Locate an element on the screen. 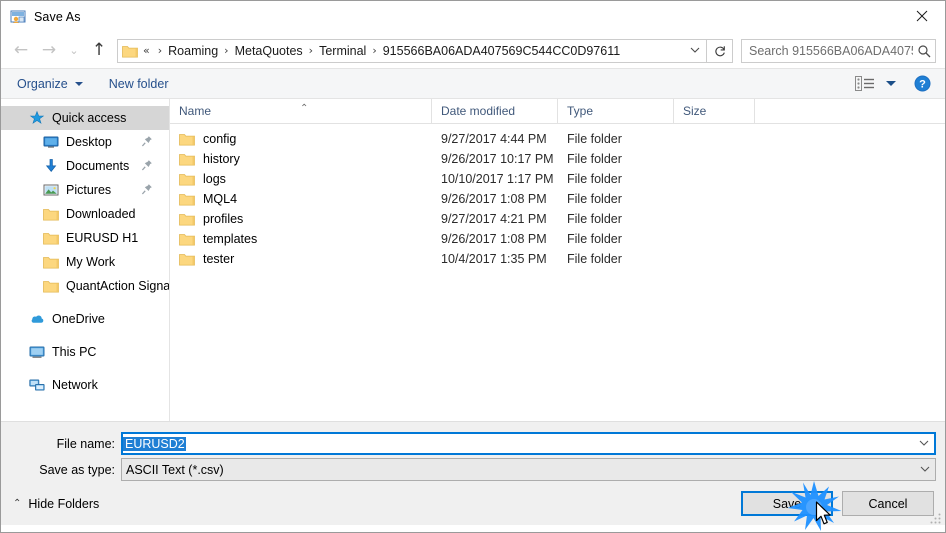 The width and height of the screenshot is (946, 533). file-name: profiles is located at coordinates (223, 219).